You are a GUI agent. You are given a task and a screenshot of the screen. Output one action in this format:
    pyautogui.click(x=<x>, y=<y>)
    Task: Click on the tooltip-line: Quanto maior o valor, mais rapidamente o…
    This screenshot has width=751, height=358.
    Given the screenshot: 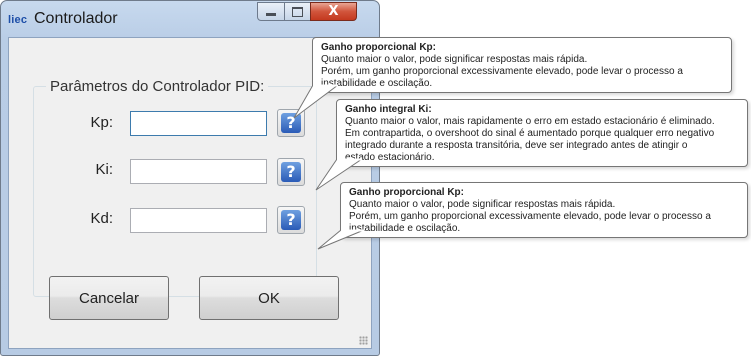 What is the action you would take?
    pyautogui.click(x=530, y=121)
    